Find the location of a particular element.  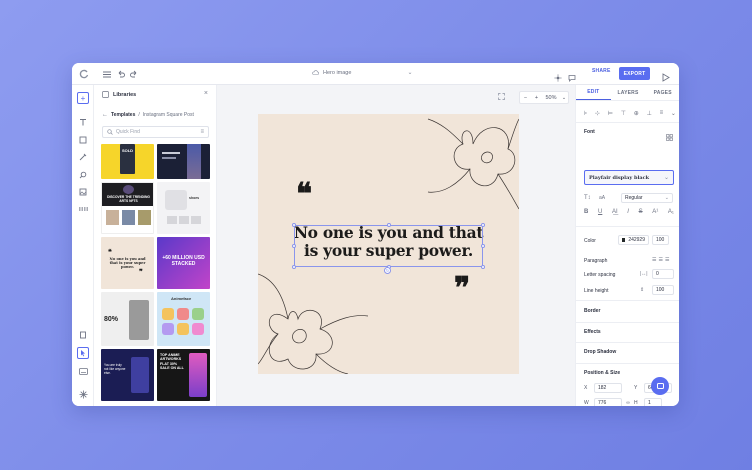

chat-support-button is located at coordinates (660, 386).